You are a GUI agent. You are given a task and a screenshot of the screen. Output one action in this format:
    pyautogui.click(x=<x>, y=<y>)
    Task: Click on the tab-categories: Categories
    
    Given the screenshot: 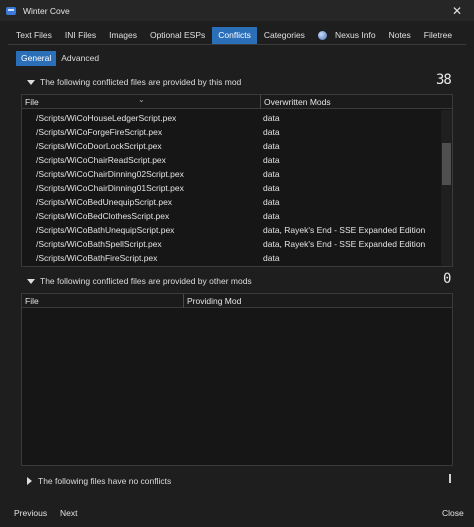 What is the action you would take?
    pyautogui.click(x=284, y=35)
    